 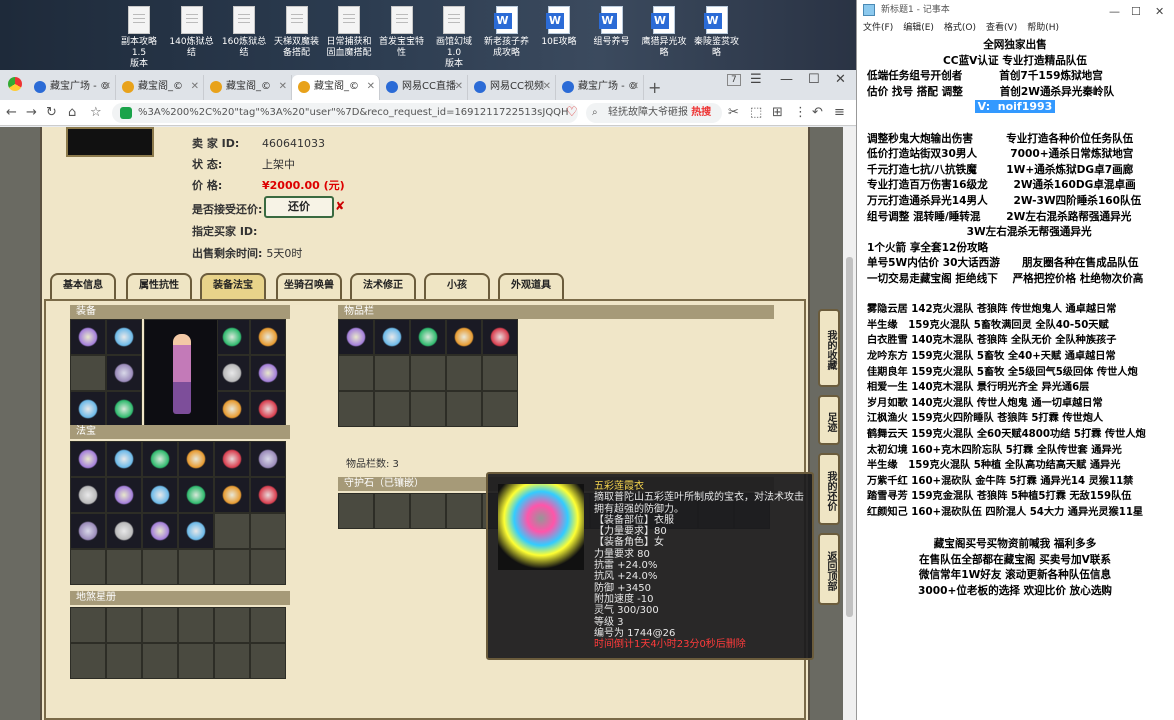 I want to click on notepad-menu-item: 文件(F), so click(x=878, y=28).